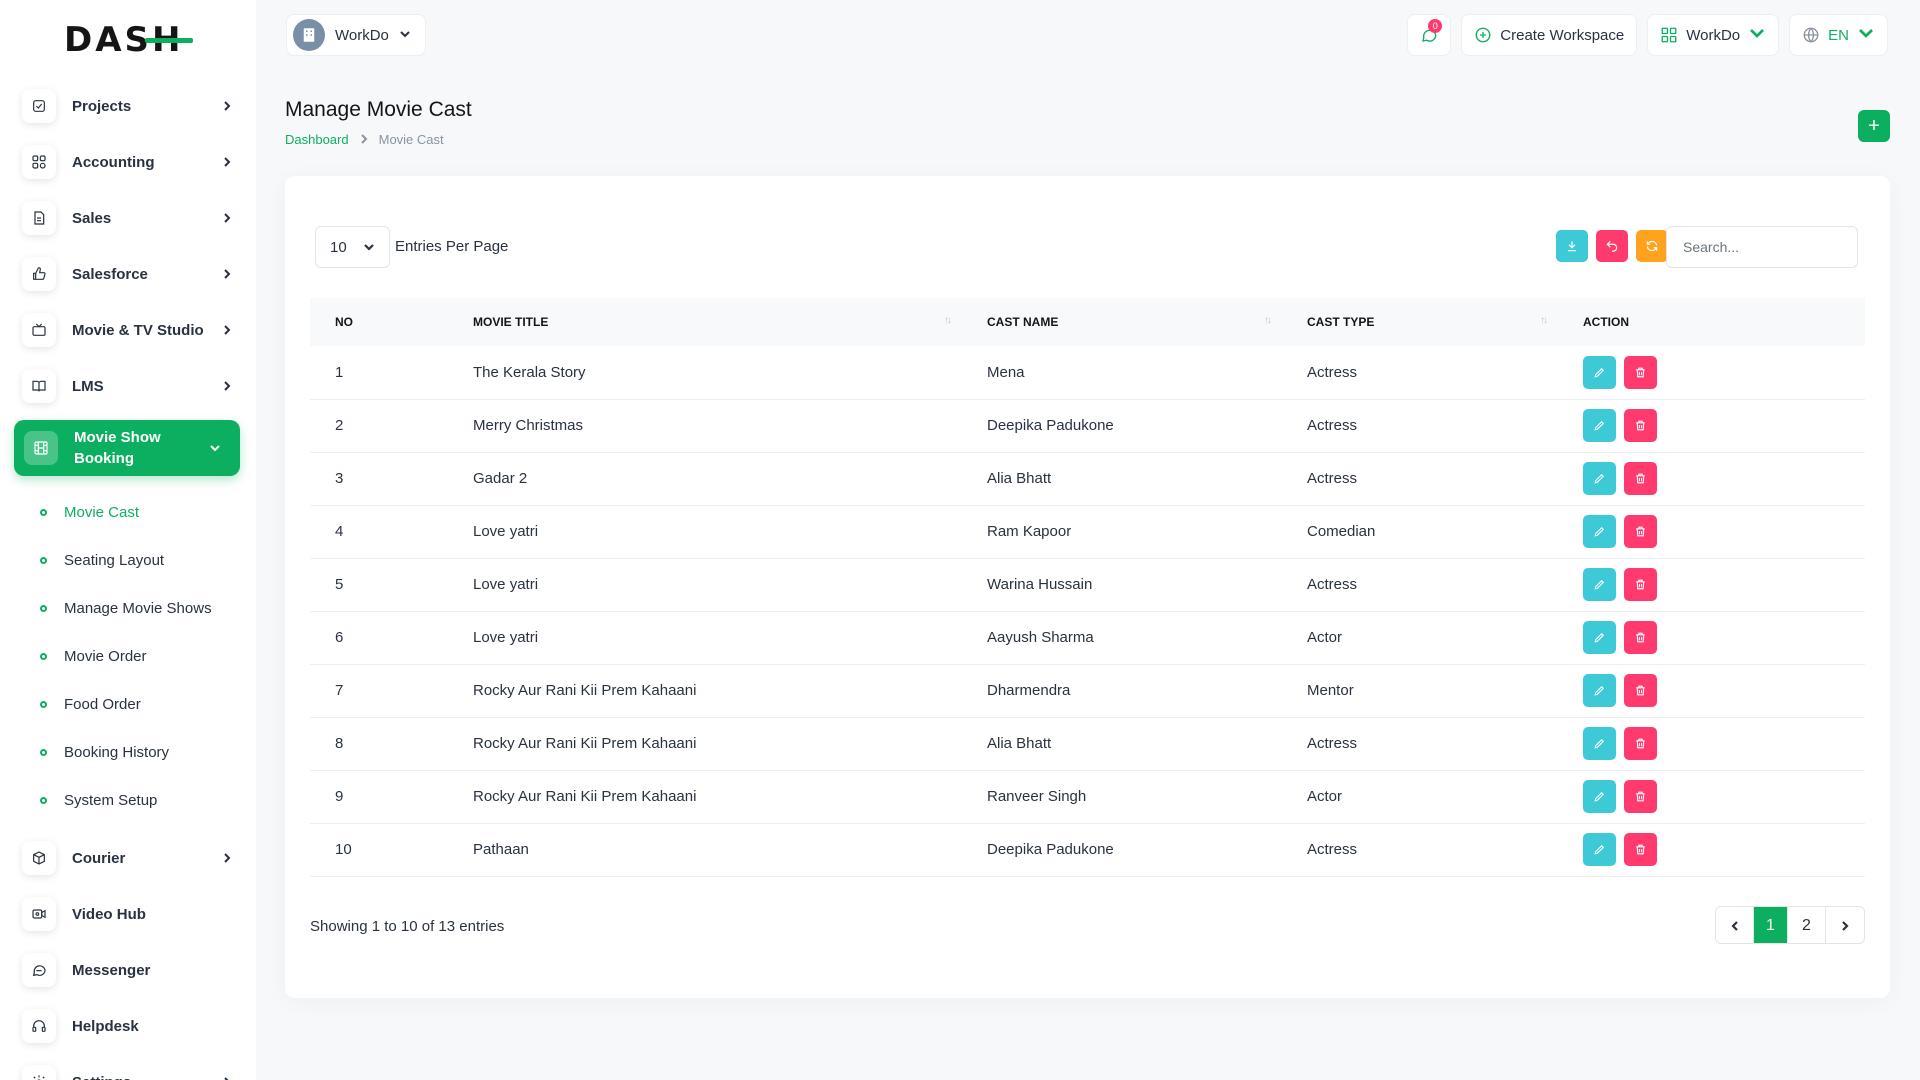 The image size is (1920, 1080). I want to click on sidebar-item-lms: LMS, so click(128, 386).